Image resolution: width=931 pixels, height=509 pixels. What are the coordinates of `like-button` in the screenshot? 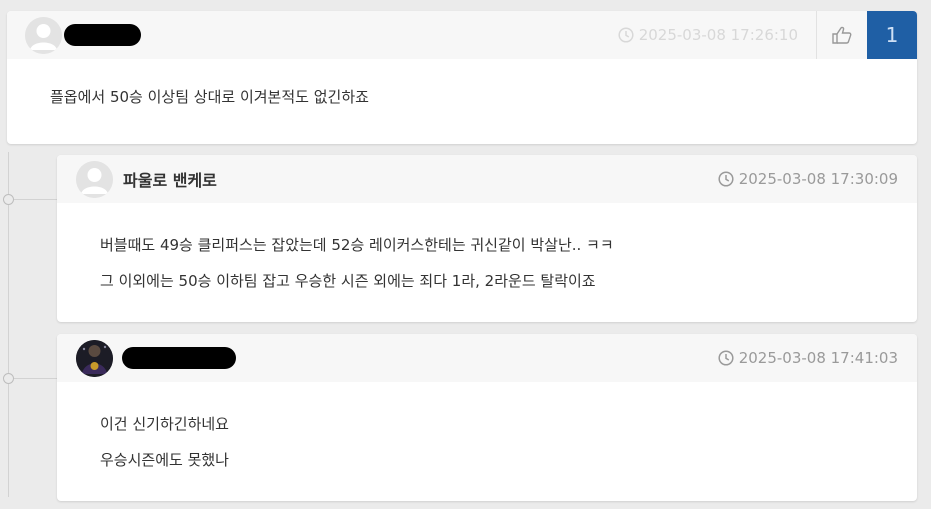 It's located at (841, 35).